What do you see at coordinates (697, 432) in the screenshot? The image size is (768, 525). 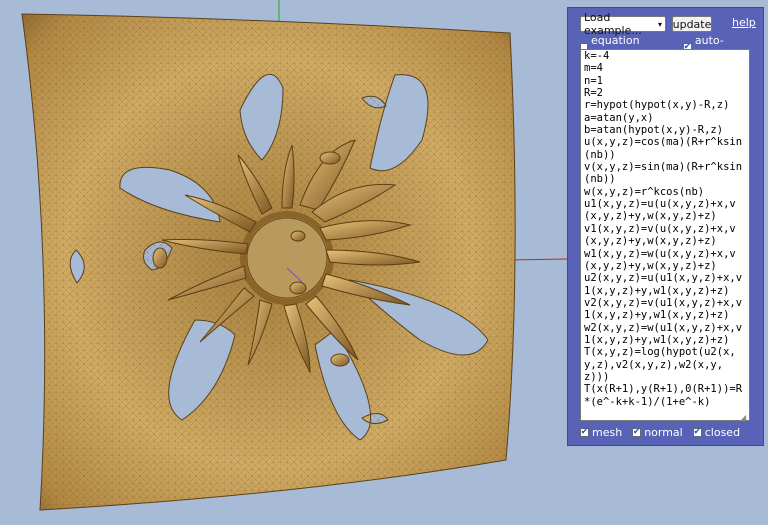 I see `closed-checkbox: ✔` at bounding box center [697, 432].